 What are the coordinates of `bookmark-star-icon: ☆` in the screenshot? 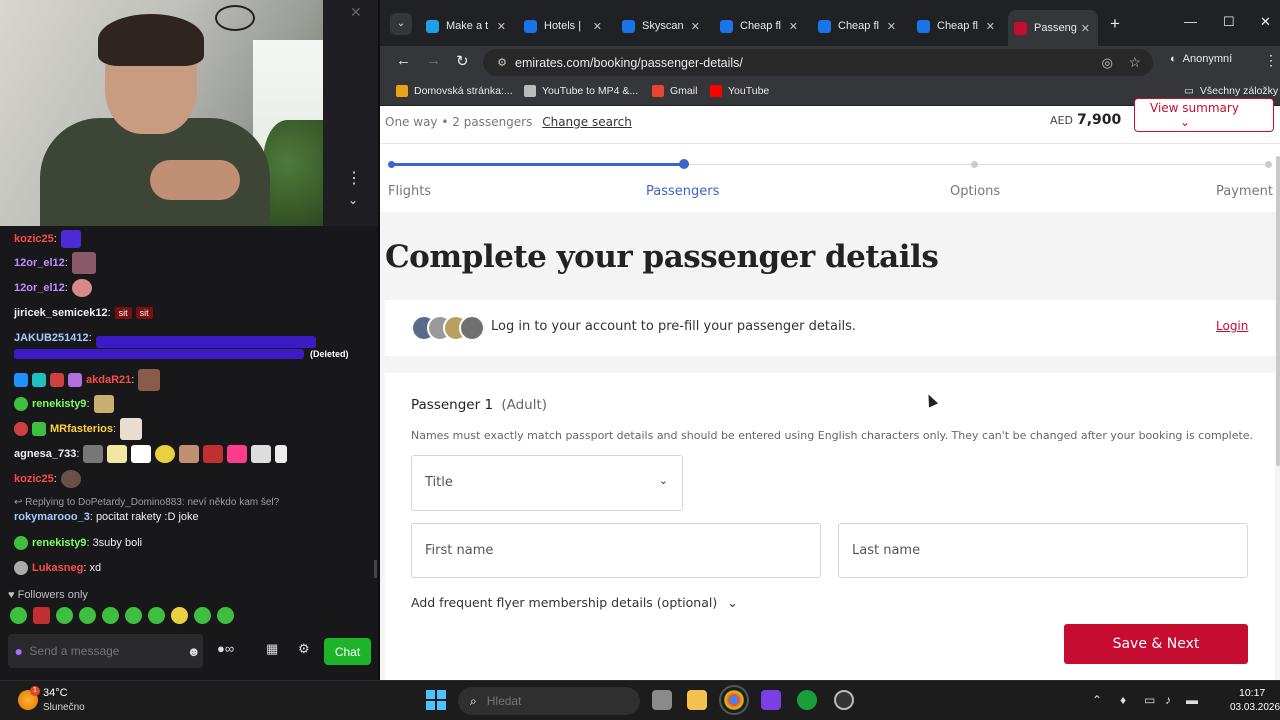 It's located at (1134, 62).